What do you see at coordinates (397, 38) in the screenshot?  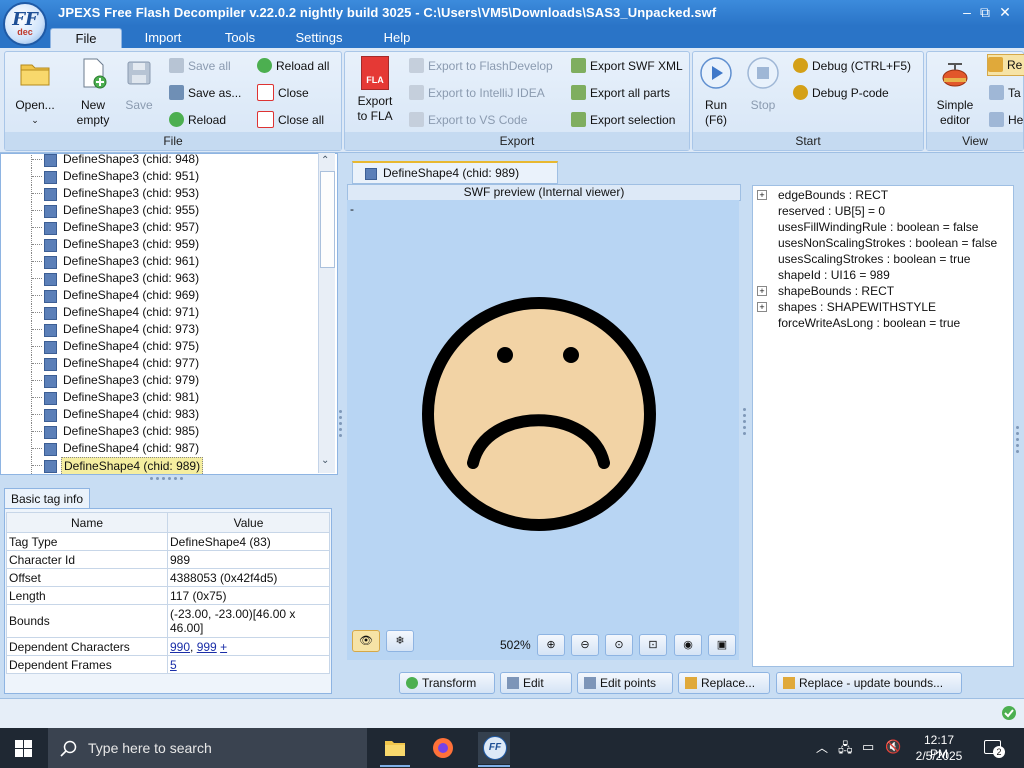 I see `tab-help: Help` at bounding box center [397, 38].